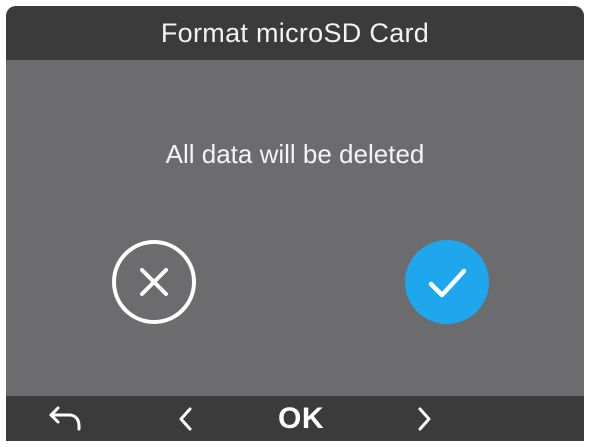 This screenshot has width=590, height=447. I want to click on dialog-title: Format microSD Card, so click(295, 32).